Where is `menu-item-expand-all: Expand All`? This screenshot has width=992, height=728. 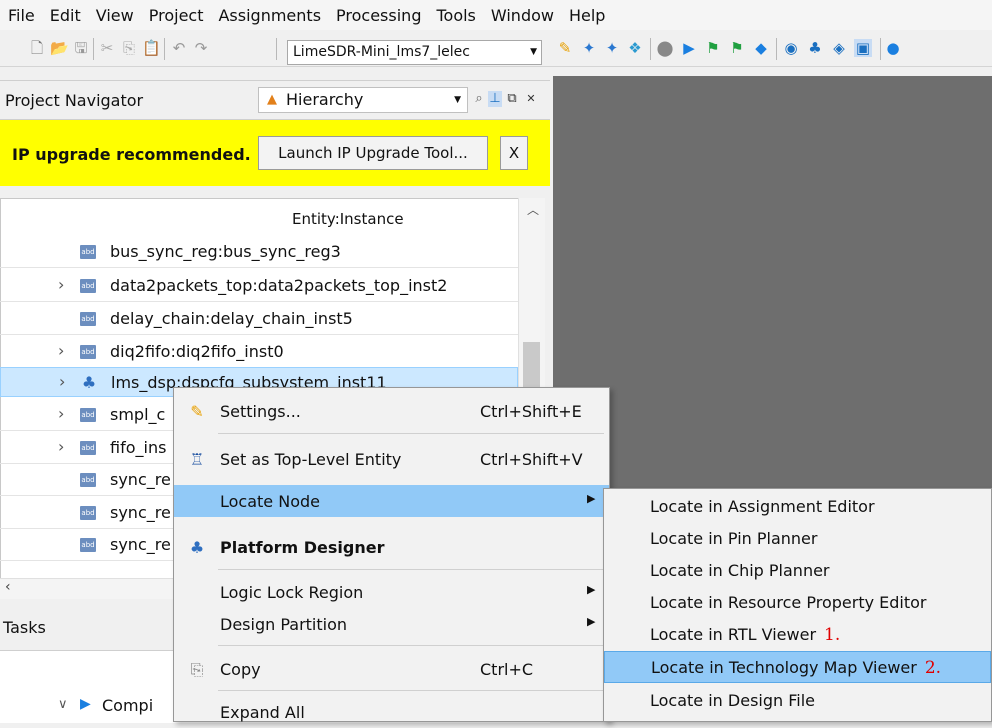 menu-item-expand-all: Expand All is located at coordinates (391, 712).